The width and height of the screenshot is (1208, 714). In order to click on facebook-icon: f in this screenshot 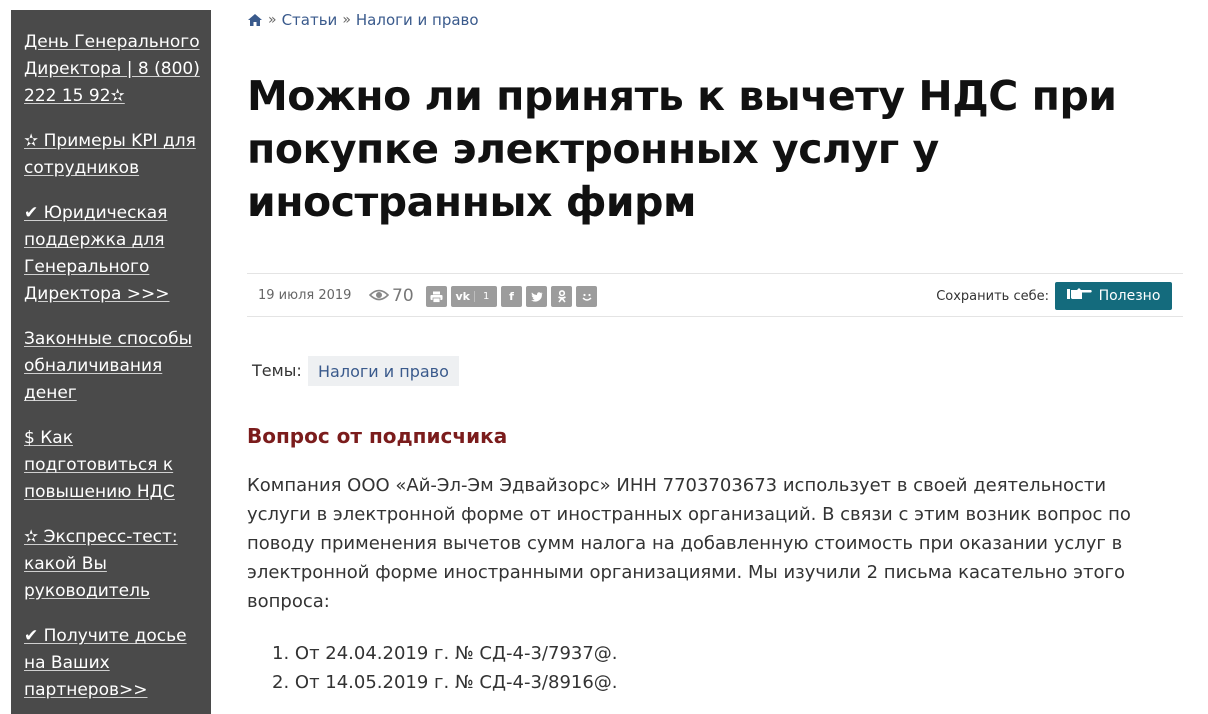, I will do `click(511, 296)`.